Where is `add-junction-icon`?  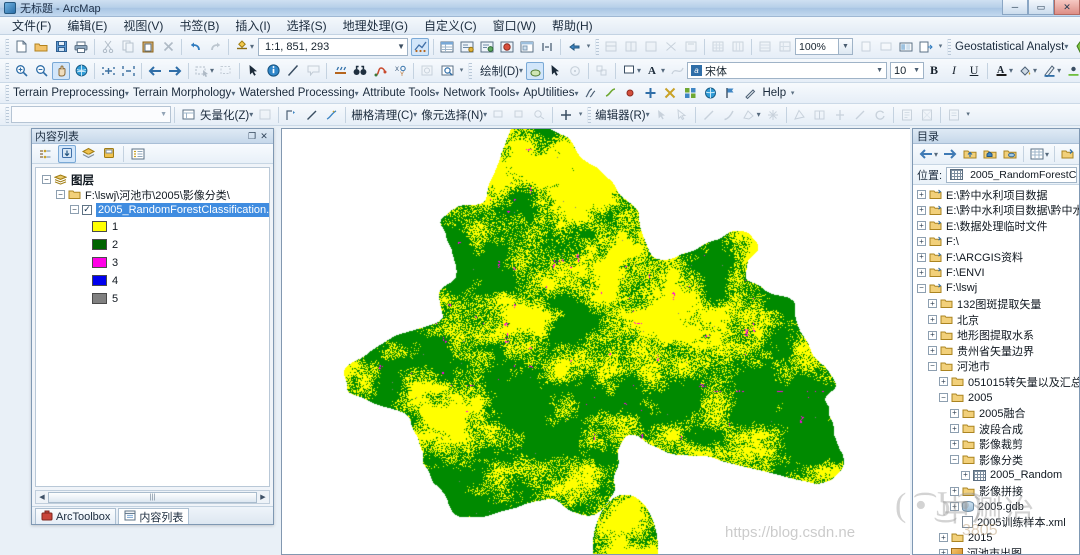
add-junction-icon is located at coordinates (650, 93).